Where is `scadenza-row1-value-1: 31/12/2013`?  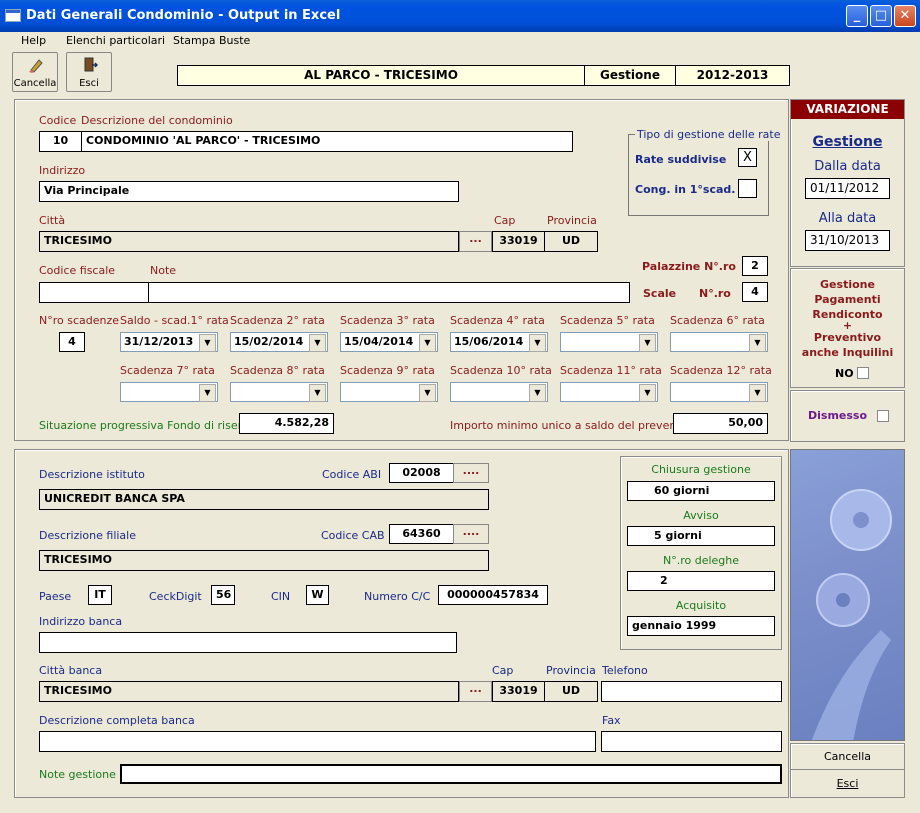
scadenza-row1-value-1: 31/12/2013 is located at coordinates (159, 341).